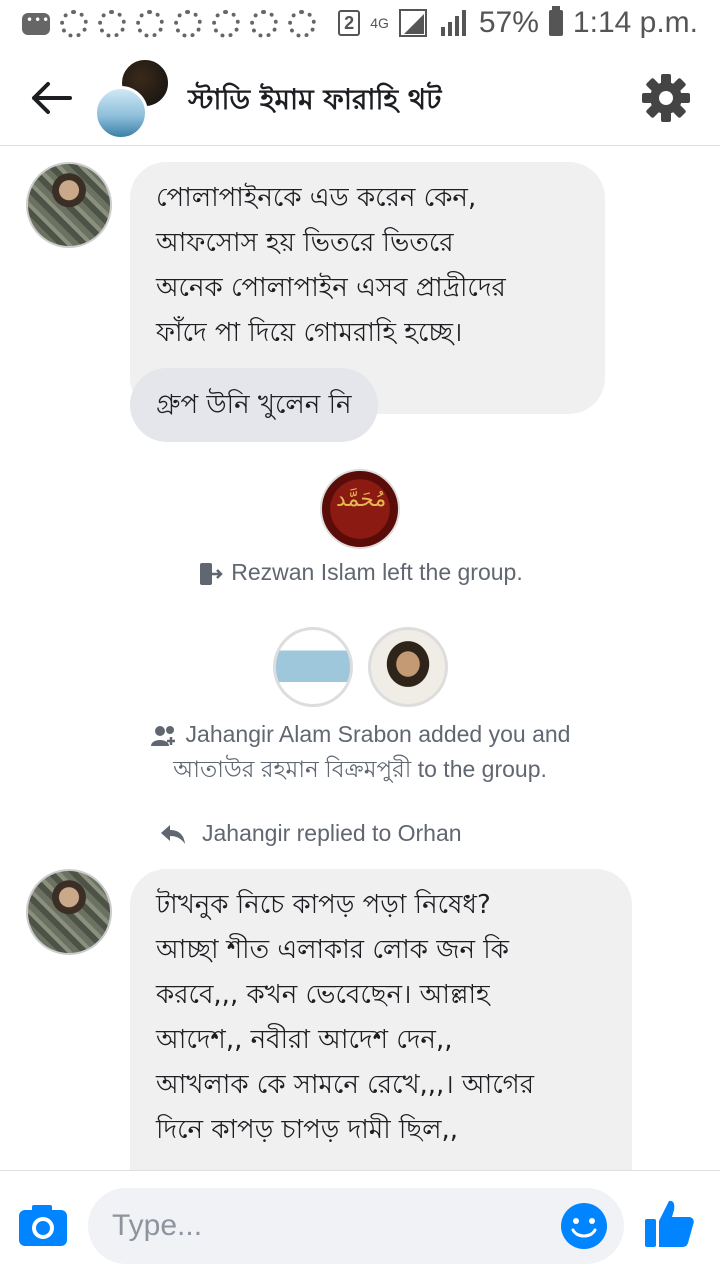 The height and width of the screenshot is (1280, 720). I want to click on message-line: করবে,,, কখন ভেবেছেন। আল্লাহ, so click(323, 995).